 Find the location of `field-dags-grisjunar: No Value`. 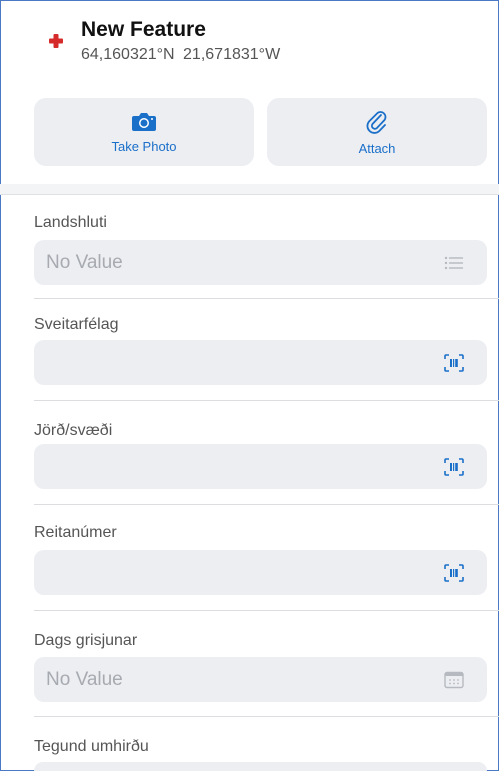

field-dags-grisjunar: No Value is located at coordinates (260, 679).